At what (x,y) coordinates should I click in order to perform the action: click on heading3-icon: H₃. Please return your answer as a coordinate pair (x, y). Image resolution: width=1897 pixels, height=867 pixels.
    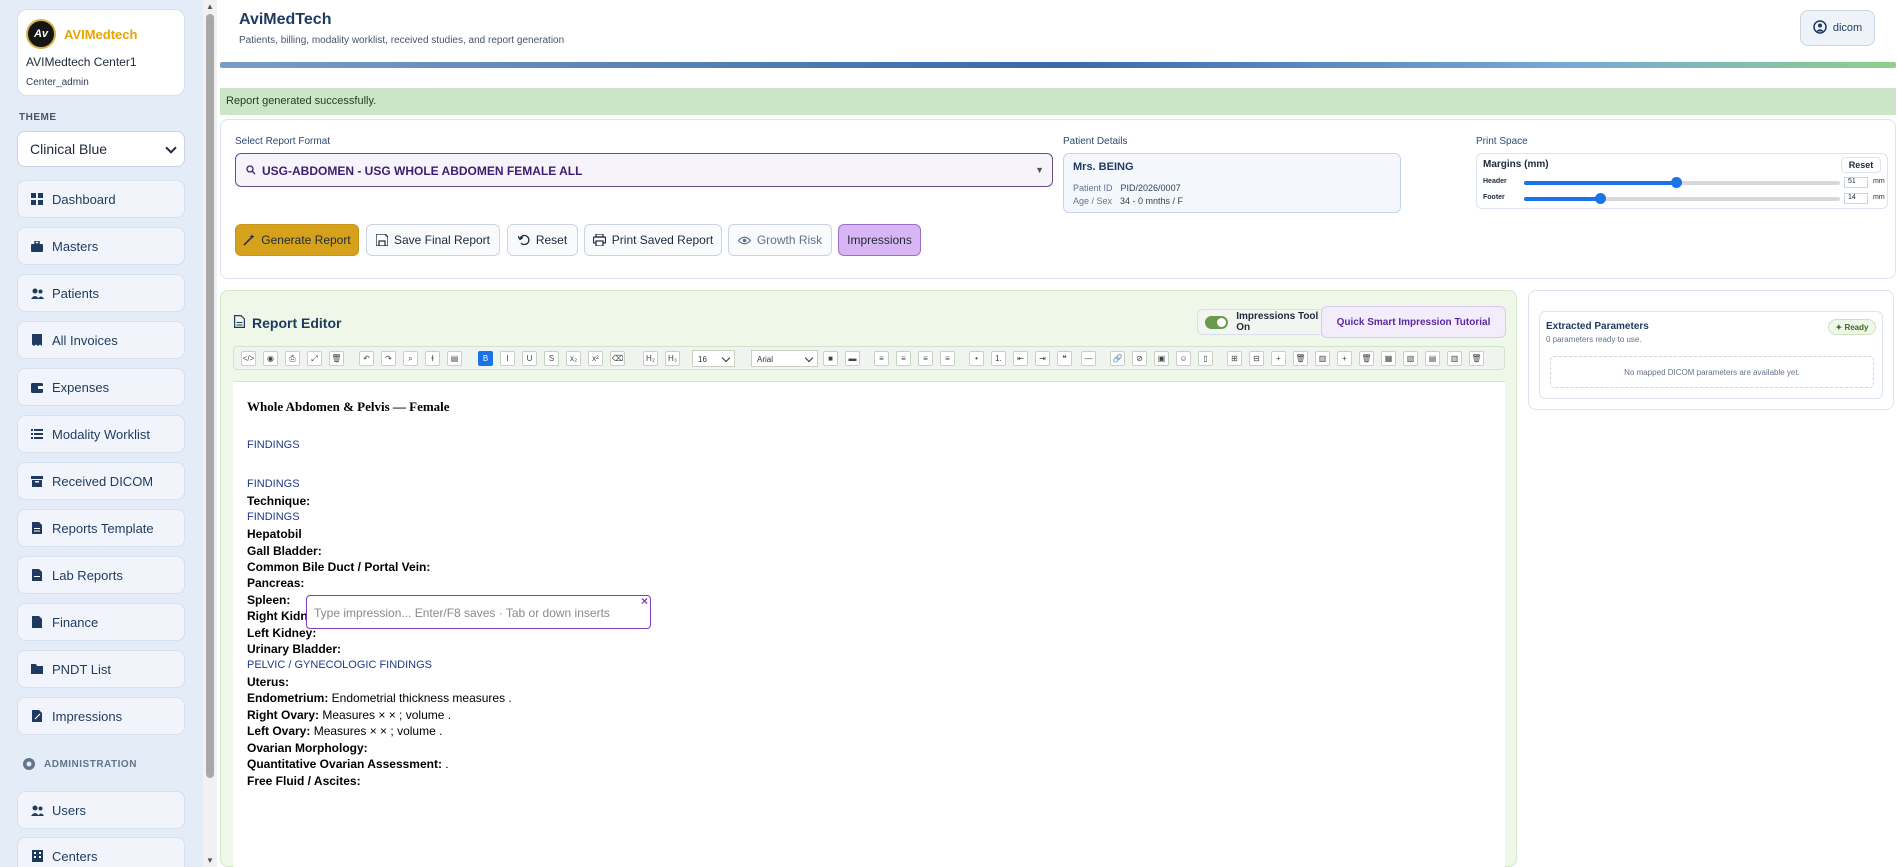
    Looking at the image, I should click on (672, 358).